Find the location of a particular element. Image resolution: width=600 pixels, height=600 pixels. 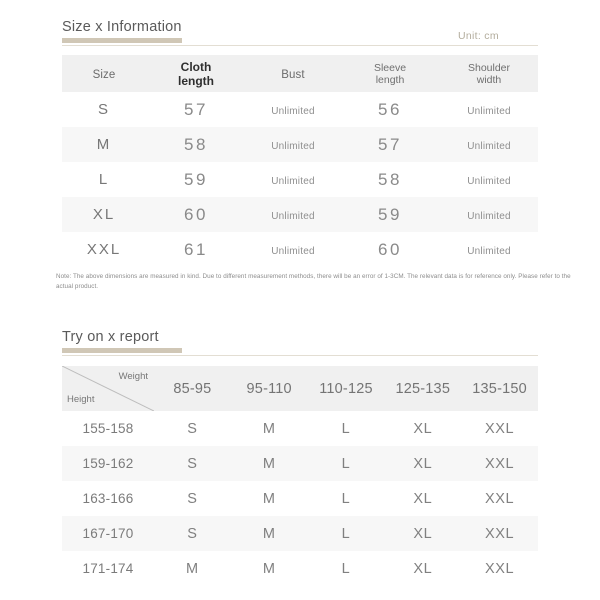

cell-sleeve-length-text: 57 is located at coordinates (390, 144).